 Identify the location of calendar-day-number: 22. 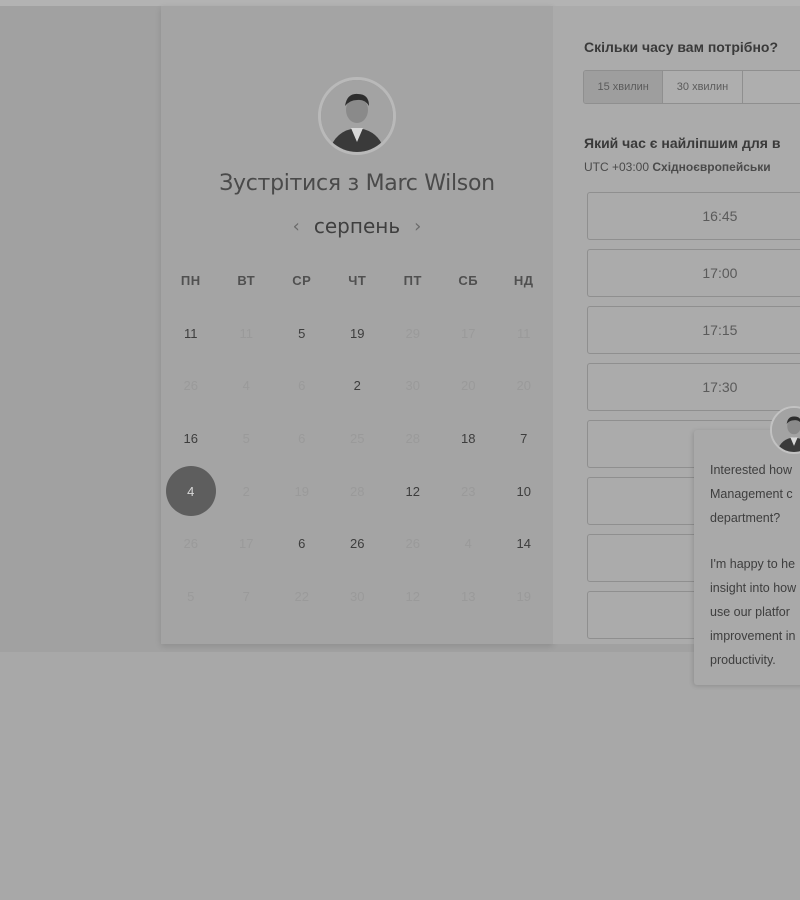
(301, 596).